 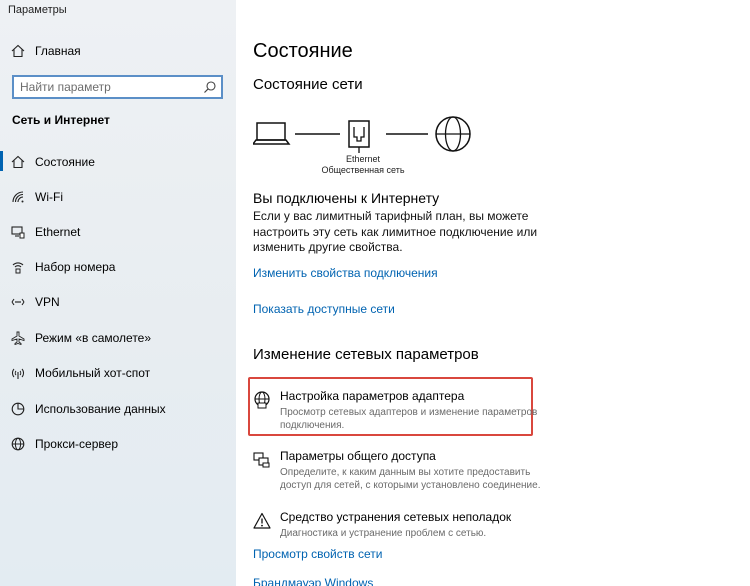 What do you see at coordinates (18, 232) in the screenshot?
I see `ethernet-icon` at bounding box center [18, 232].